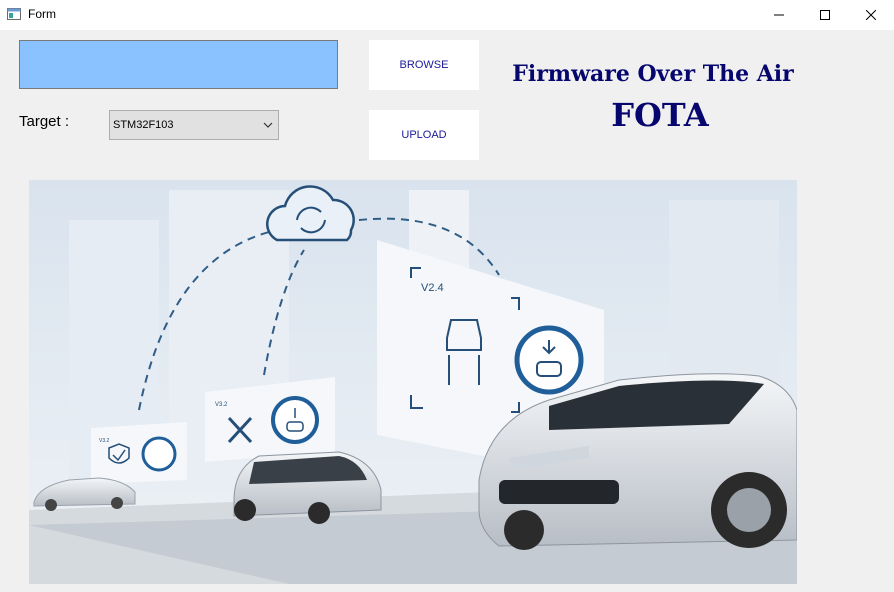 The height and width of the screenshot is (592, 894). I want to click on heading-title: Firmware Over The Air, so click(653, 74).